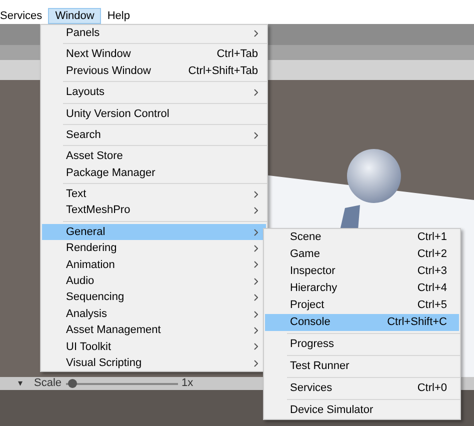 The width and height of the screenshot is (474, 426). I want to click on menu-item: Audio, so click(154, 281).